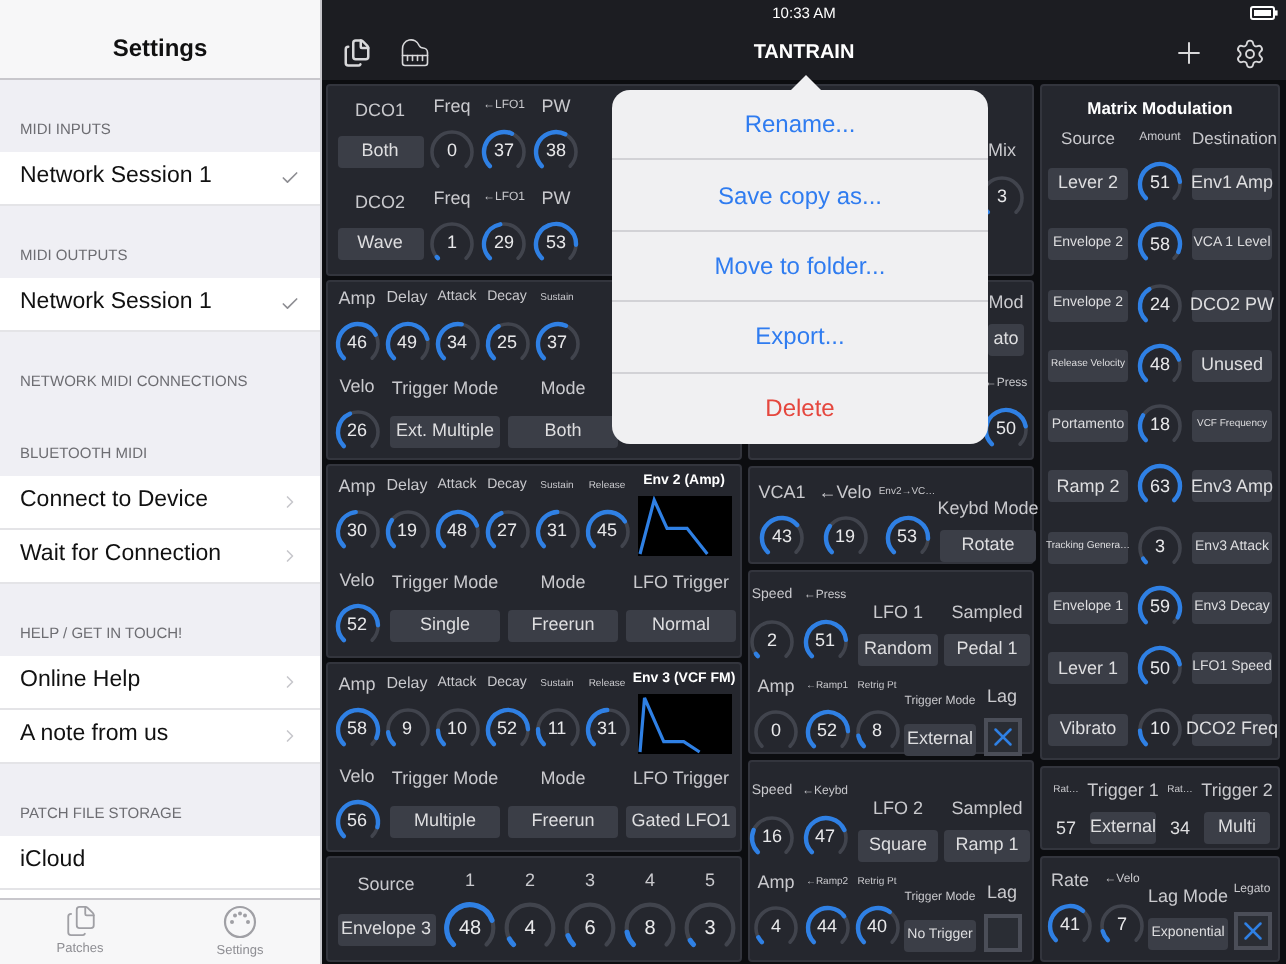 This screenshot has height=964, width=1286. What do you see at coordinates (782, 538) in the screenshot?
I see `knob: 43` at bounding box center [782, 538].